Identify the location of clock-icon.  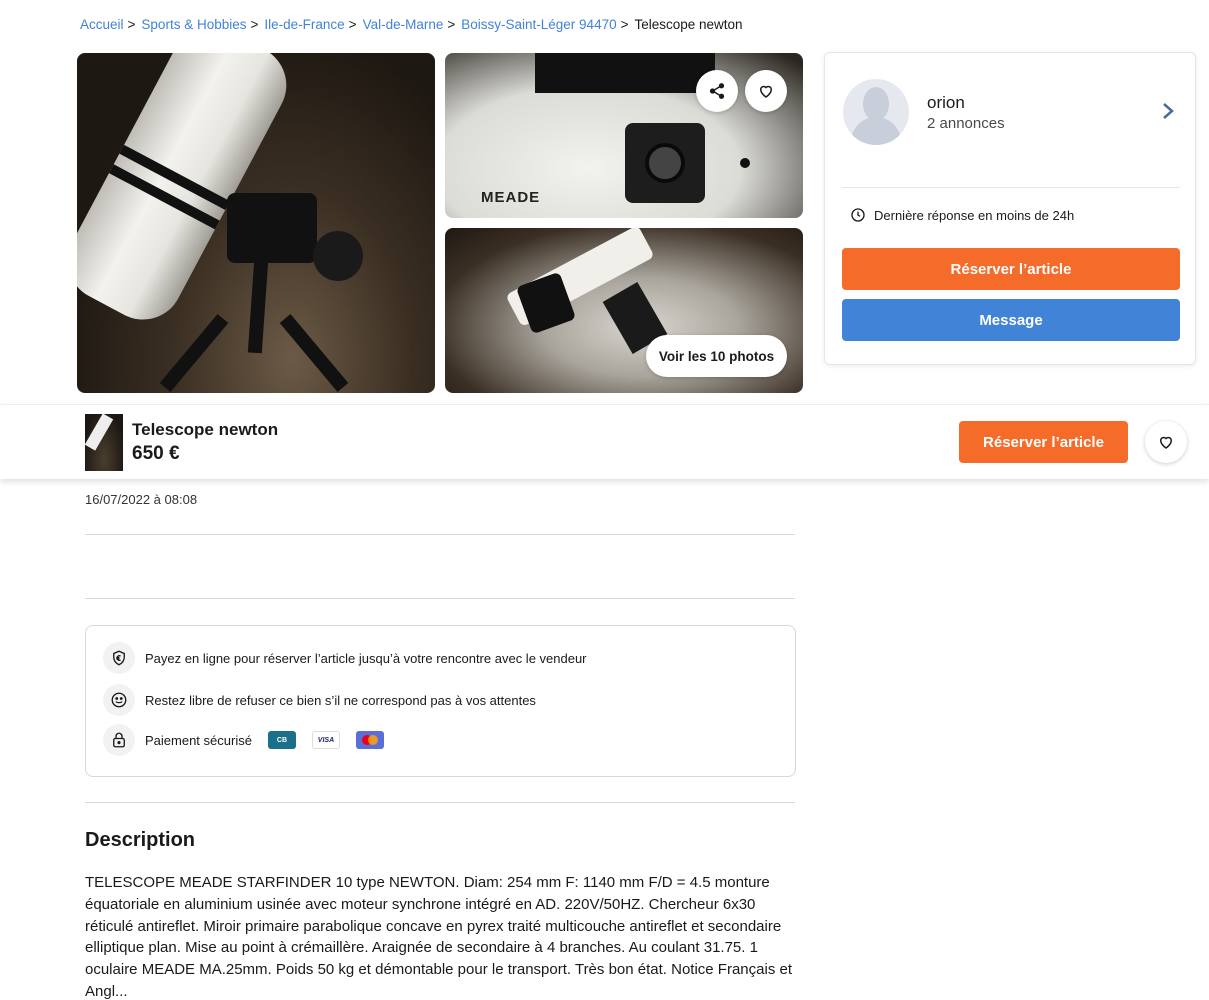
(858, 215).